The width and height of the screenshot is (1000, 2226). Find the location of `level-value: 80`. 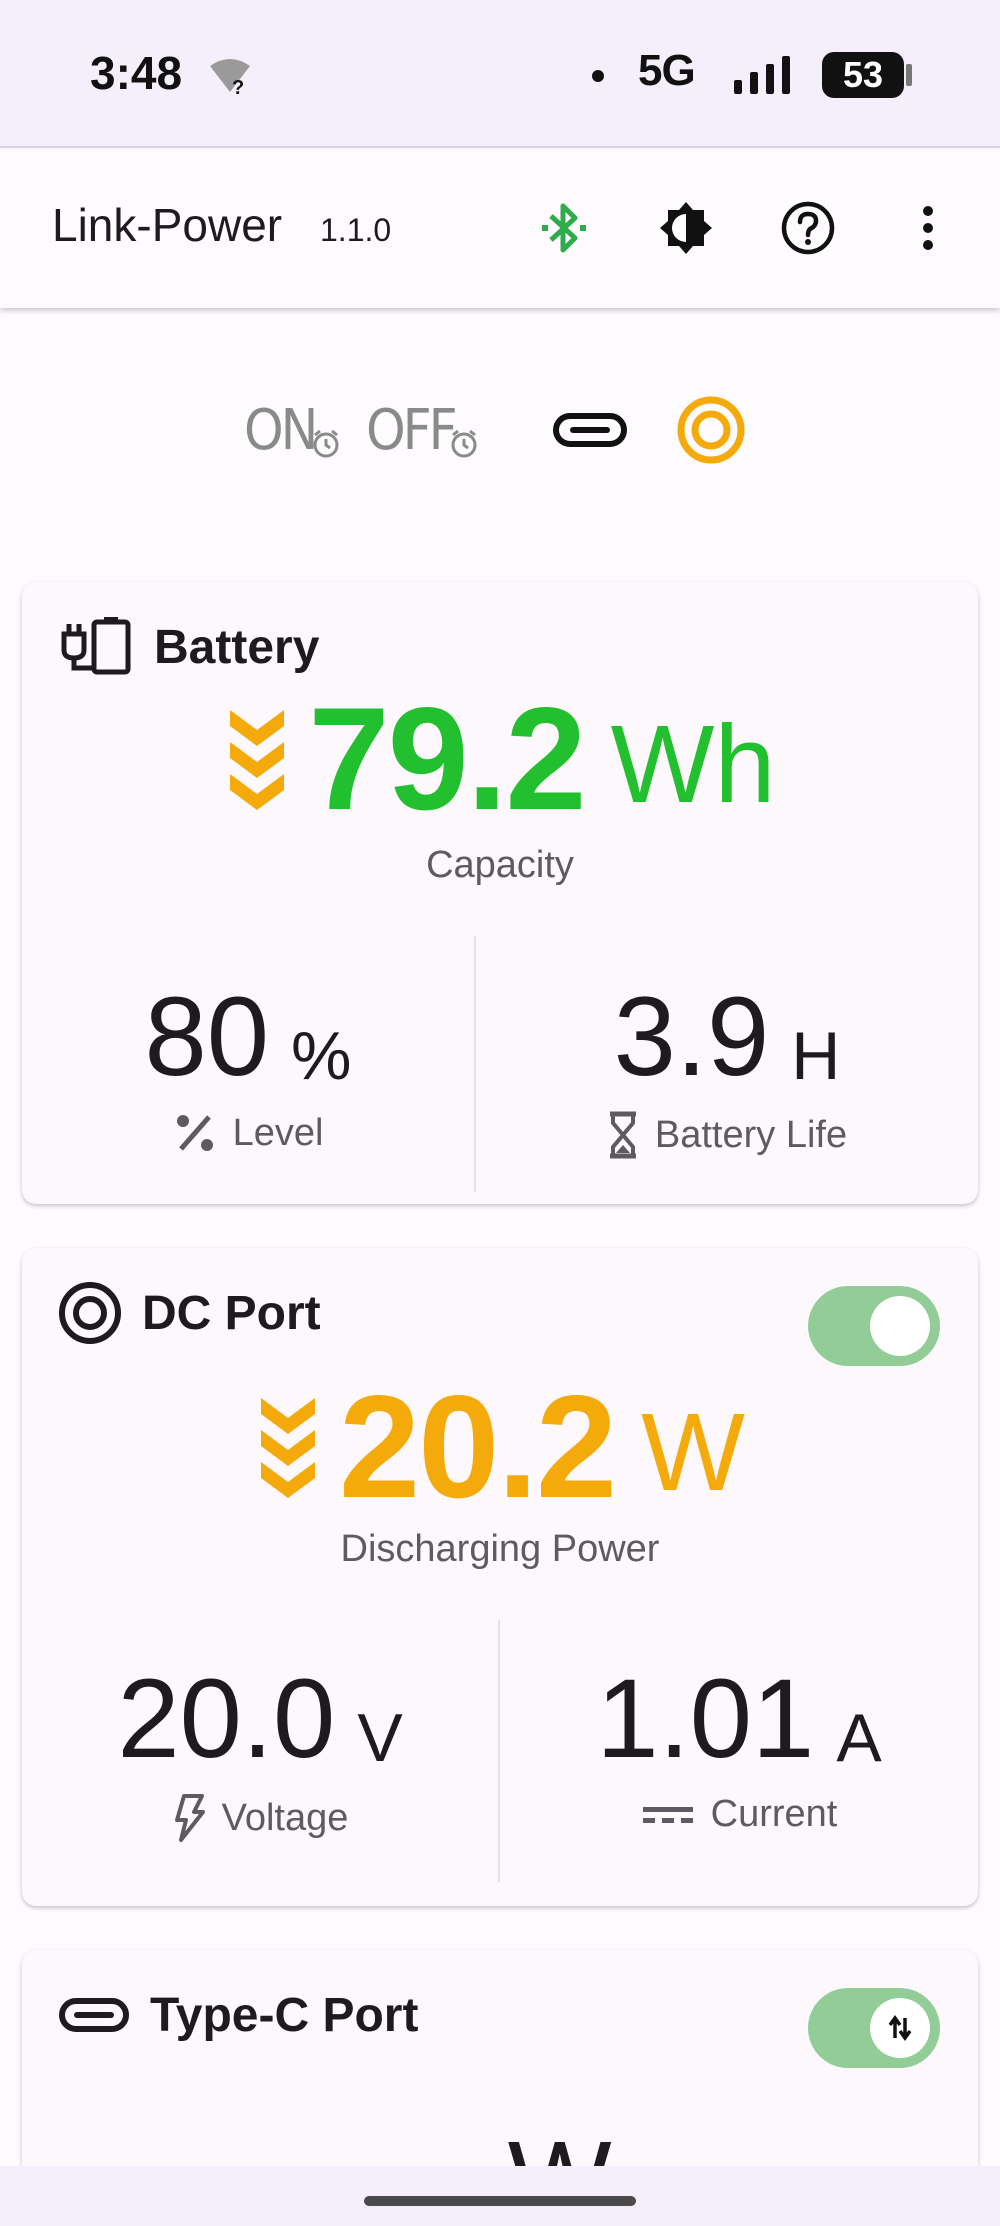

level-value: 80 is located at coordinates (207, 1036).